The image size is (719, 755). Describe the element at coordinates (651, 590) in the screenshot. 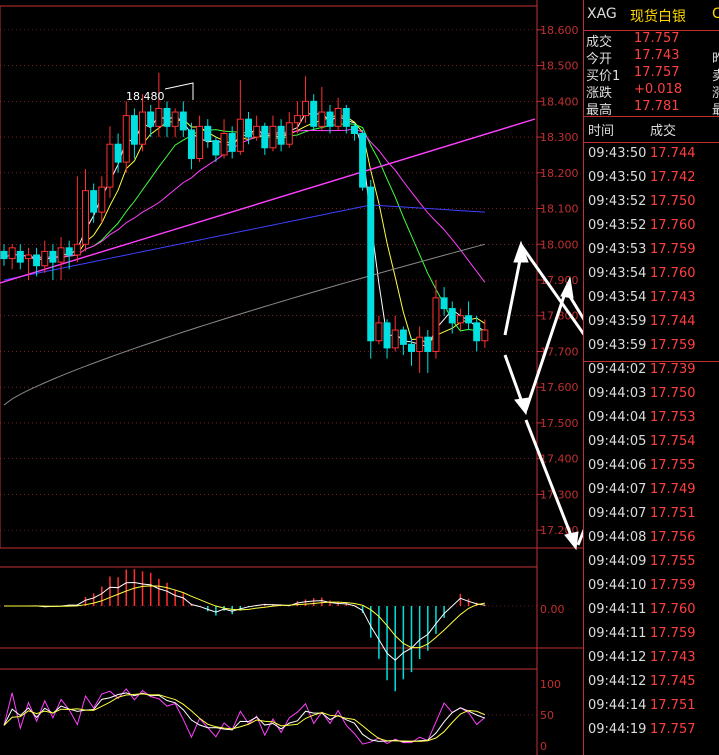

I see `tick-row: 09:44:10 17.759` at that location.